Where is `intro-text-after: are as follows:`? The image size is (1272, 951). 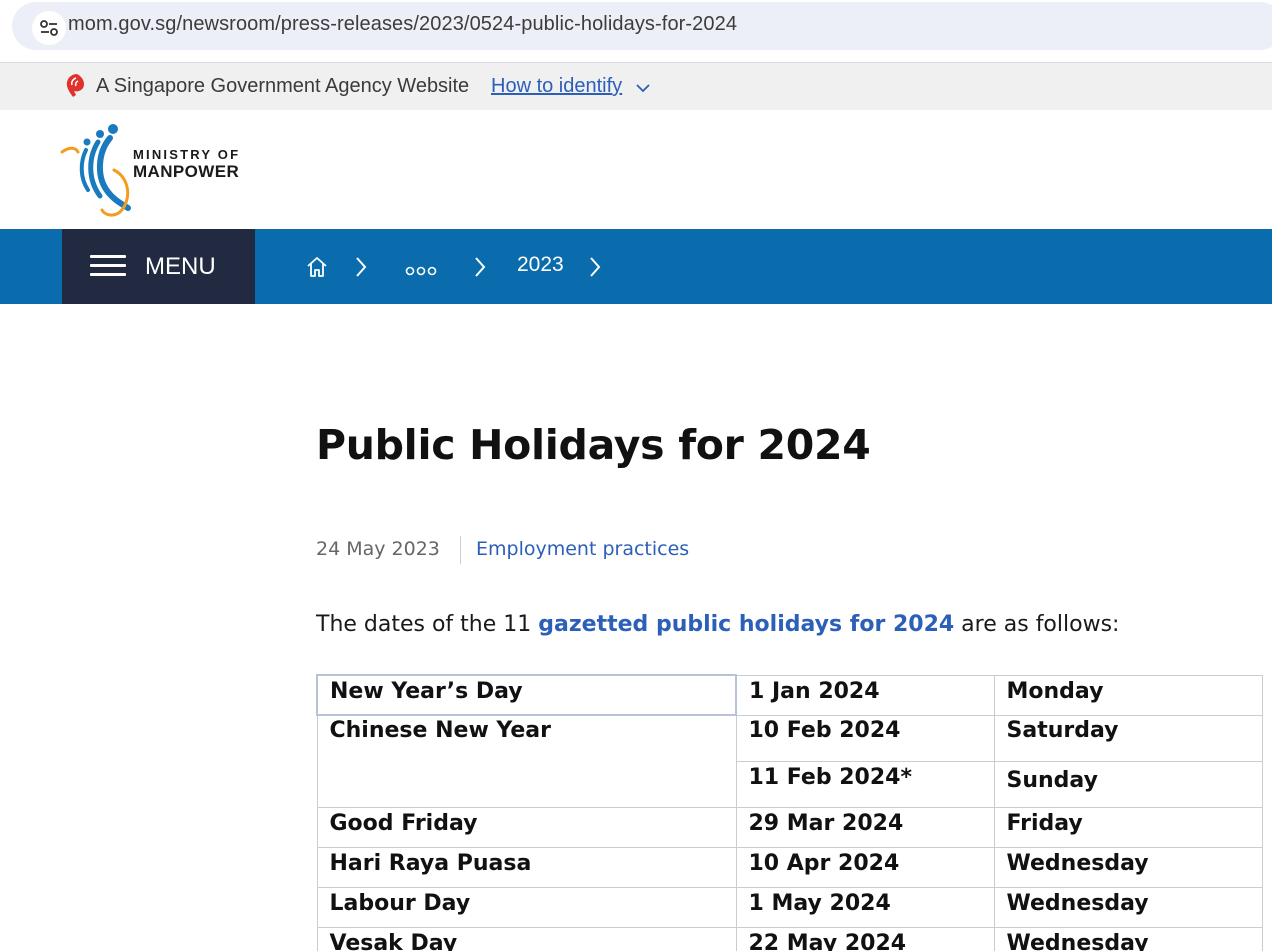
intro-text-after: are as follows: is located at coordinates (1037, 624).